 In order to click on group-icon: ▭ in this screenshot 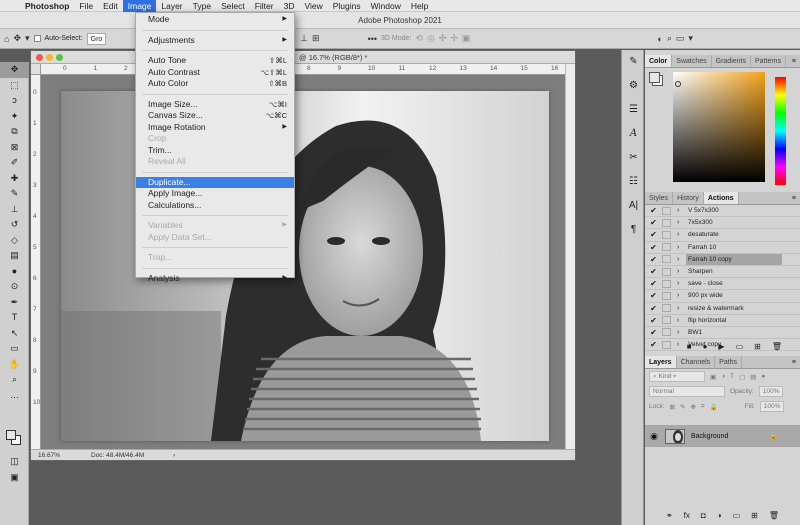, I will do `click(737, 517)`.